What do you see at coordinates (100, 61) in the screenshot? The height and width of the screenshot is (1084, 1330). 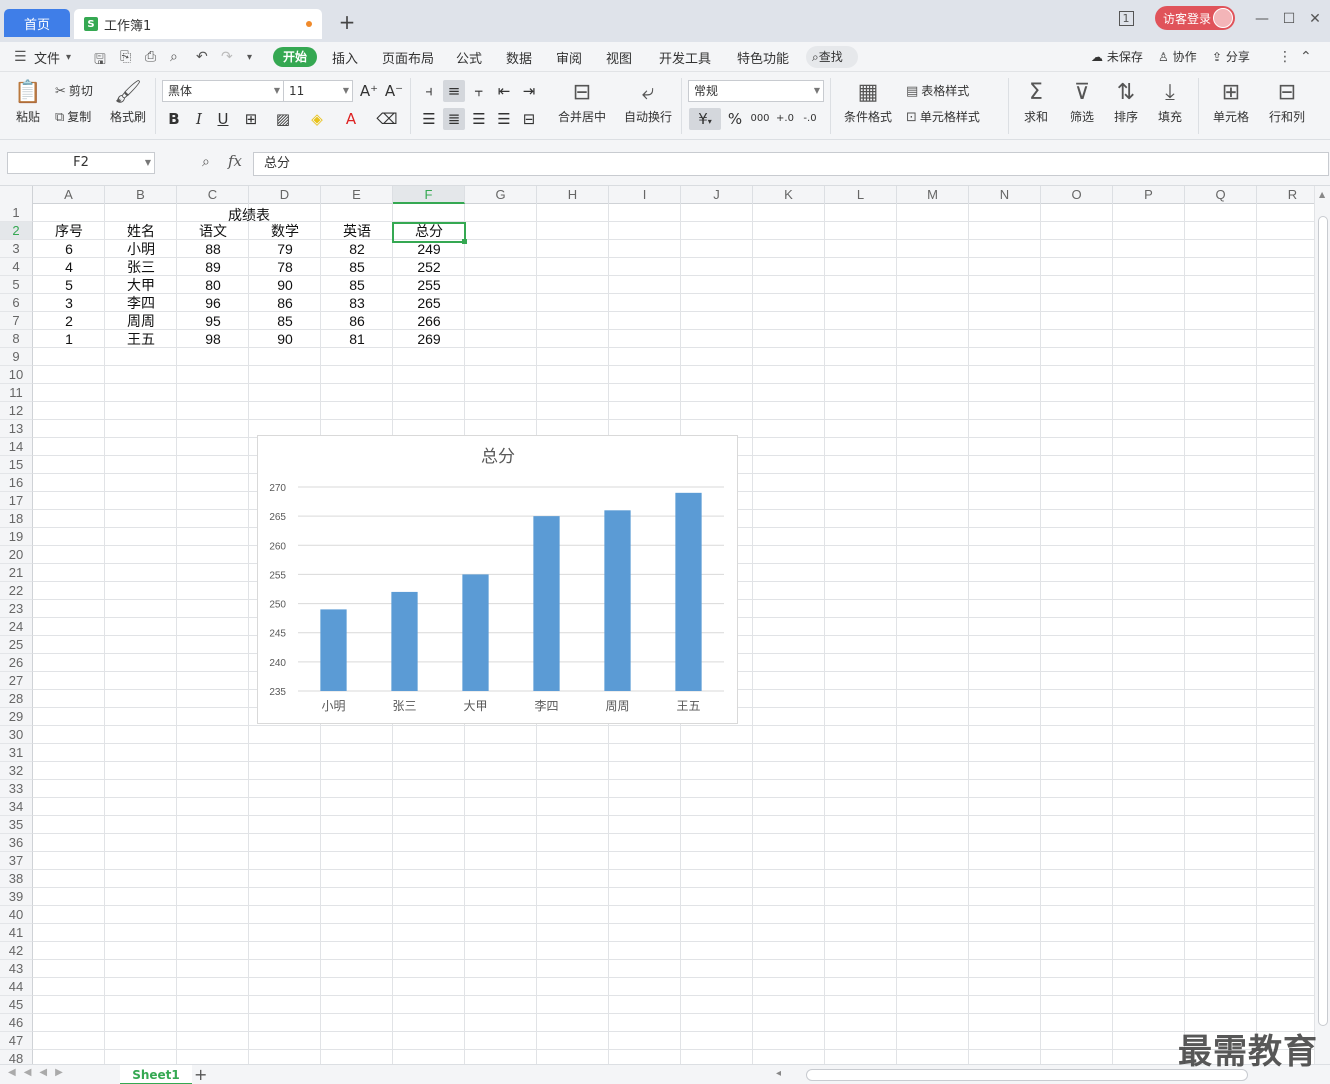 I see `save-icon: 🖫` at bounding box center [100, 61].